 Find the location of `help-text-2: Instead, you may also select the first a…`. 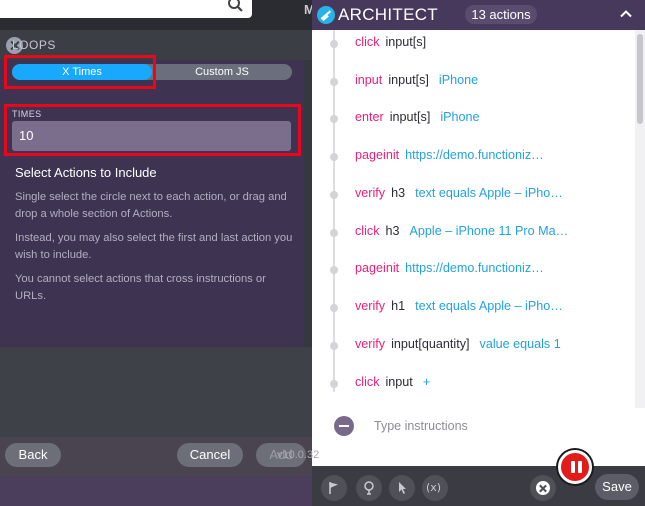

help-text-2: Instead, you may also select the first a… is located at coordinates (154, 246).